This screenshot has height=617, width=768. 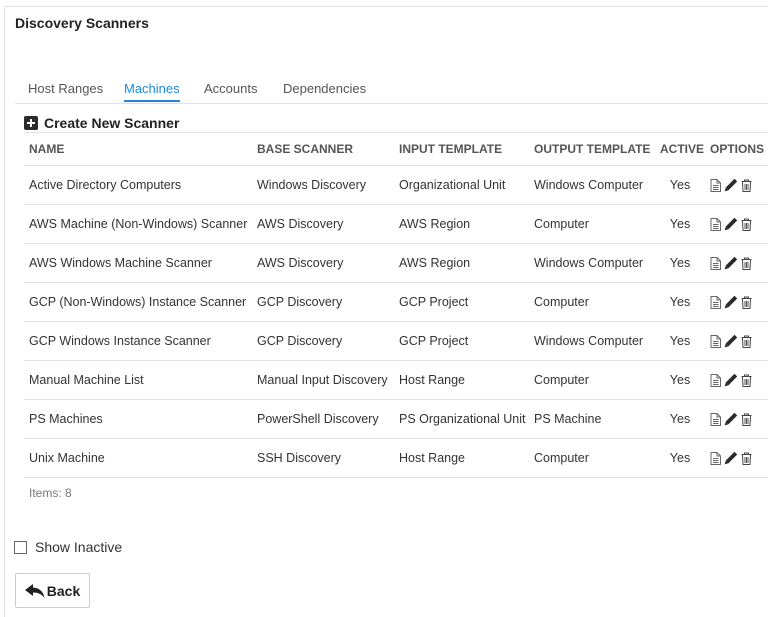 What do you see at coordinates (323, 458) in the screenshot?
I see `cell-base-scanner: SSH Discovery` at bounding box center [323, 458].